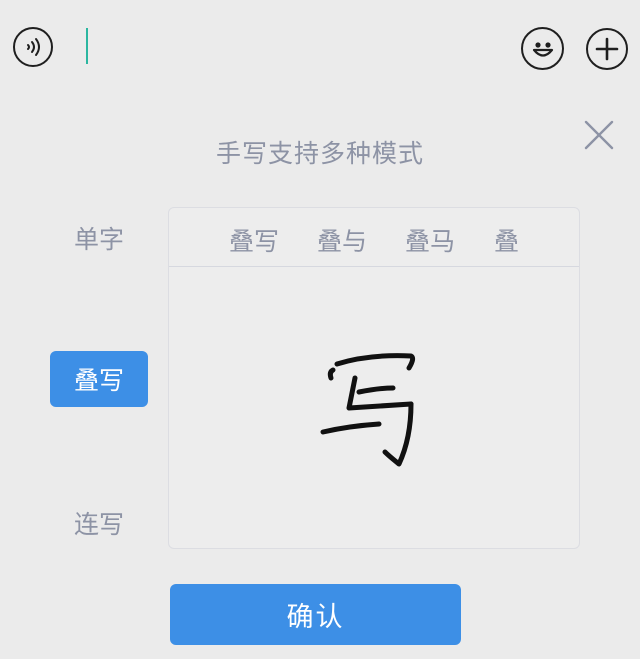 The height and width of the screenshot is (659, 640). What do you see at coordinates (99, 379) in the screenshot?
I see `mode-overlap-write: 叠写` at bounding box center [99, 379].